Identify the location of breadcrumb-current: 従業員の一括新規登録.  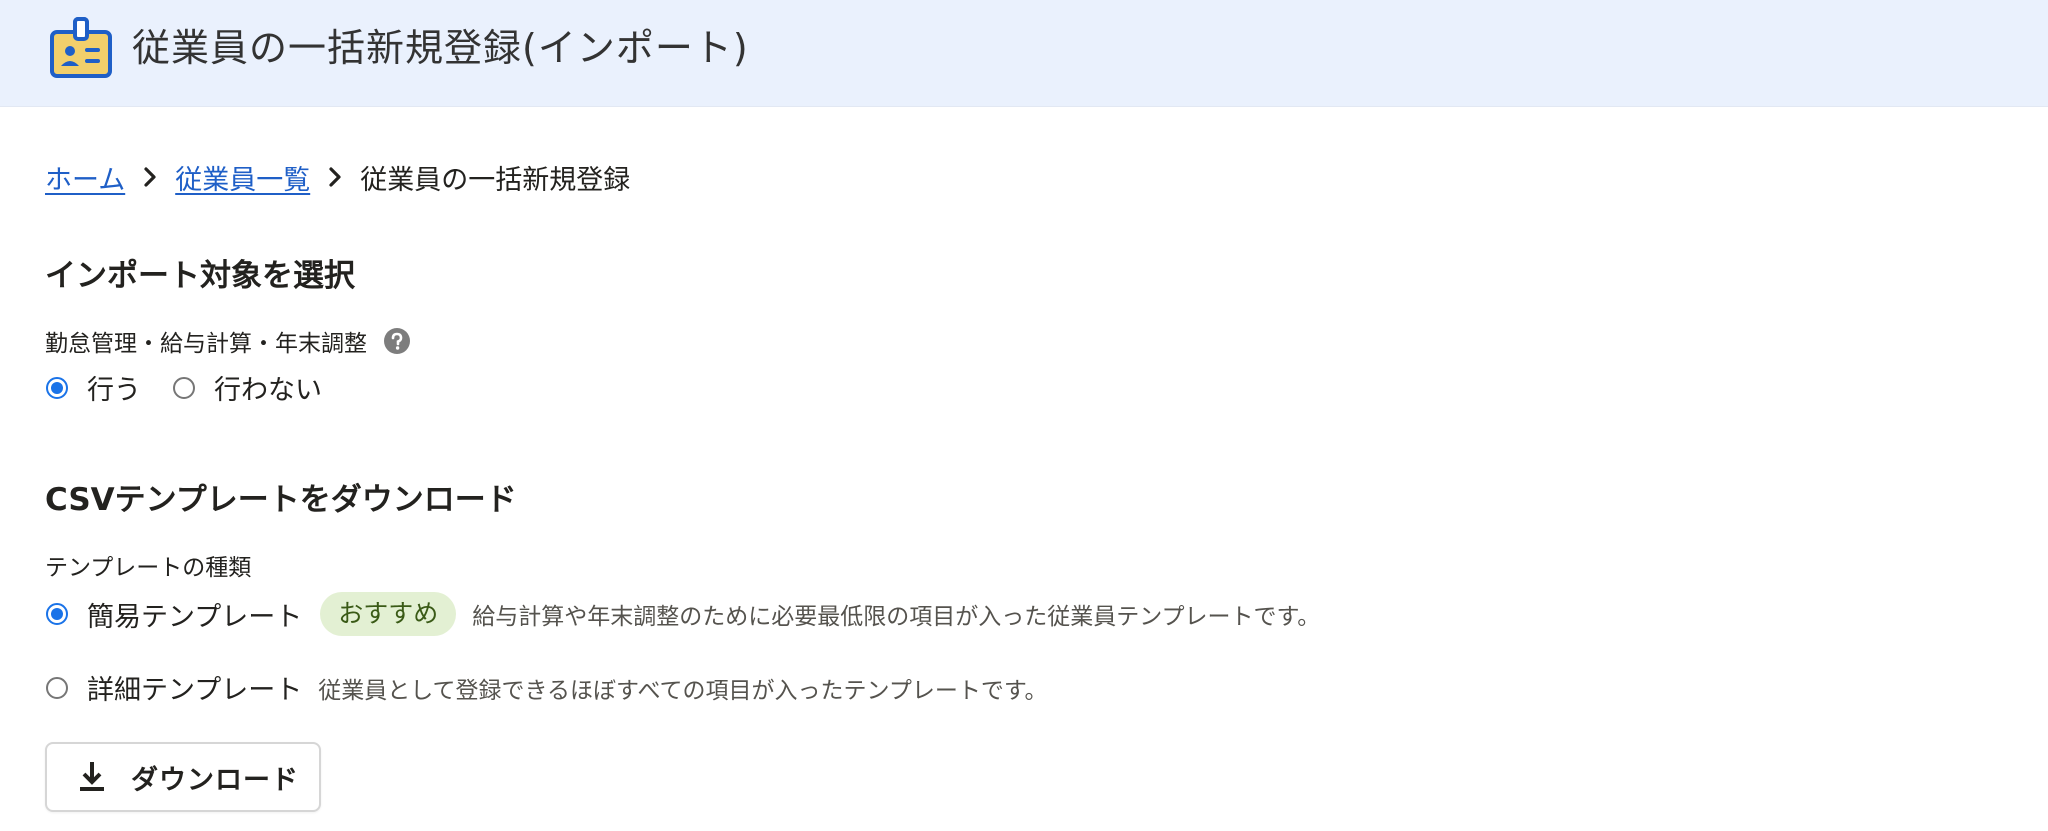
(495, 180).